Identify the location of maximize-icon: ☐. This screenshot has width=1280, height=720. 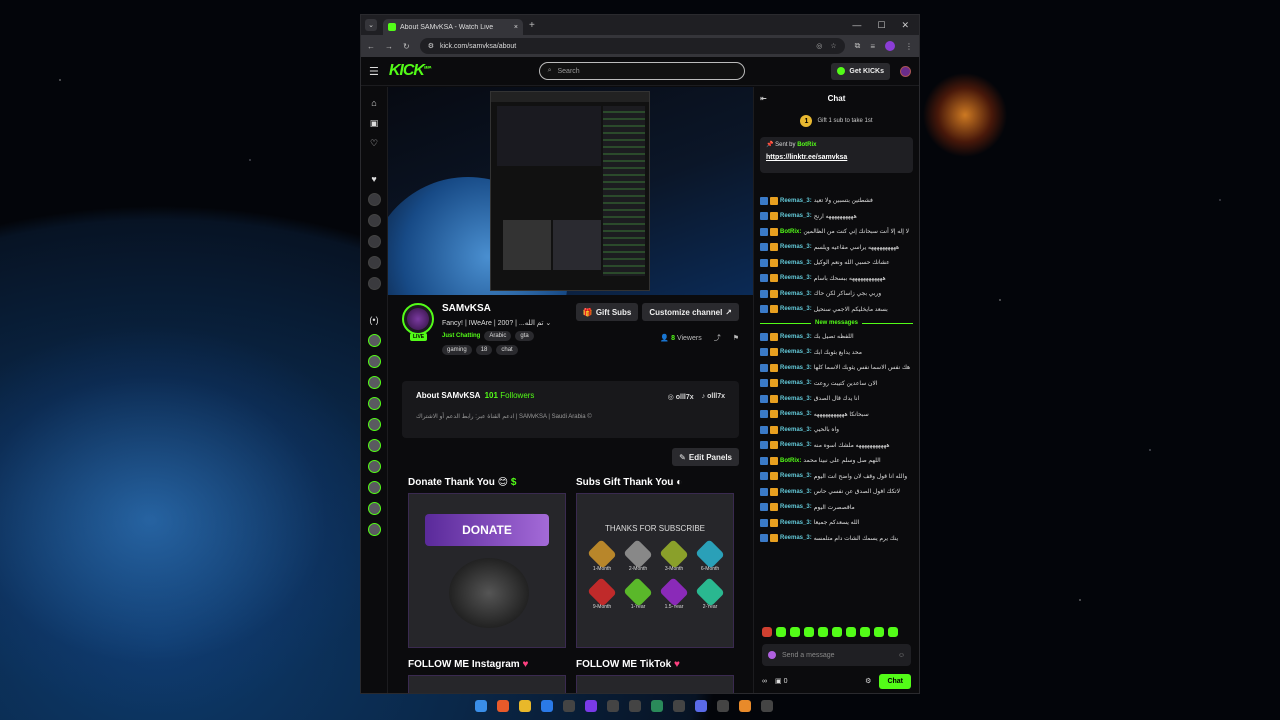
(881, 25).